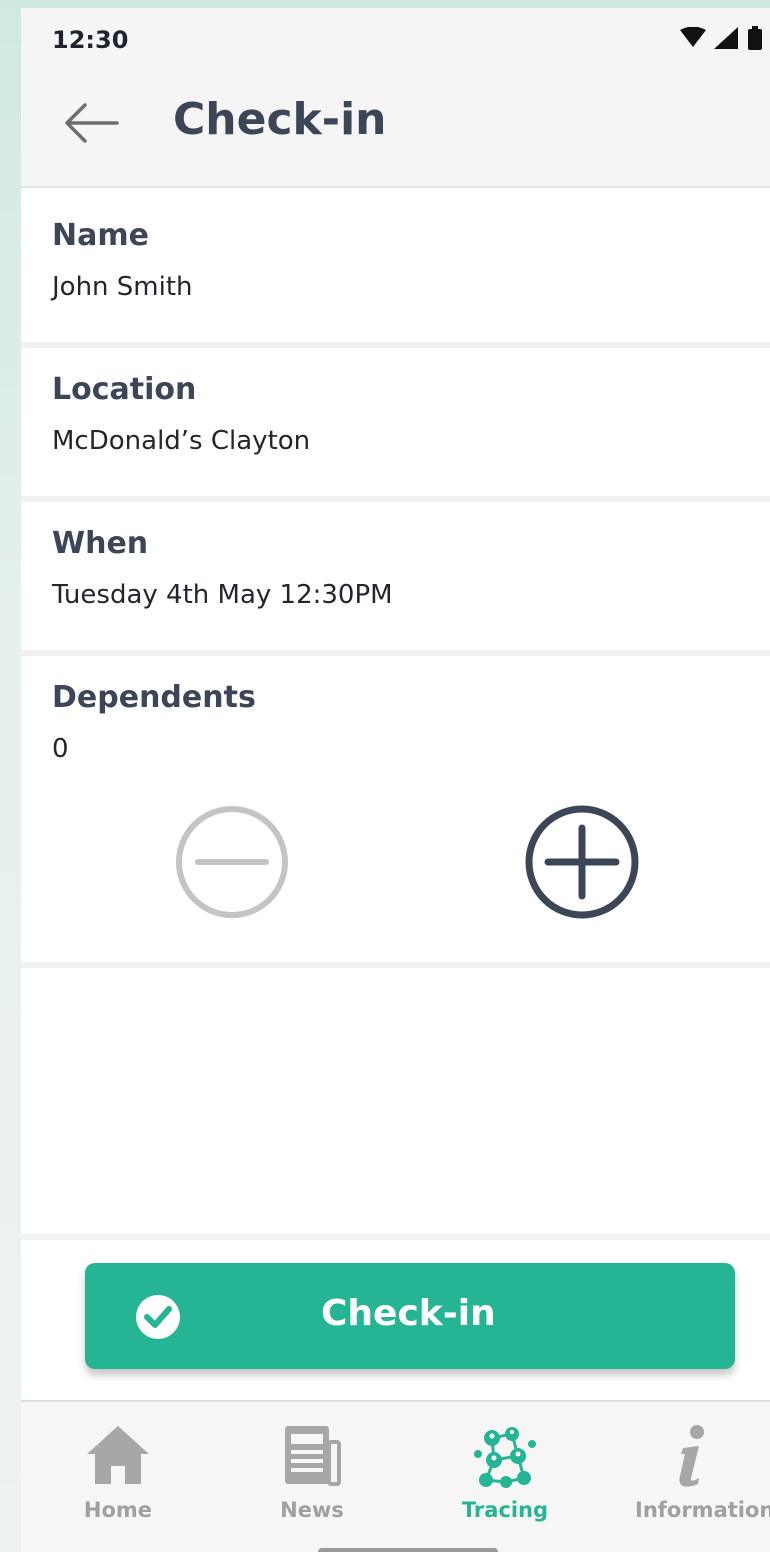 The image size is (770, 1552). What do you see at coordinates (60, 749) in the screenshot?
I see `dependents-count: 0` at bounding box center [60, 749].